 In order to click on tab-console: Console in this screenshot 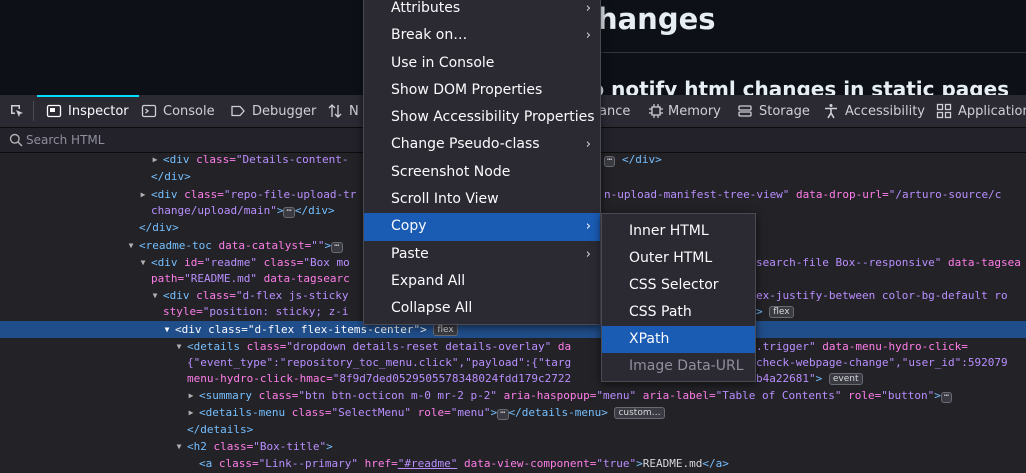, I will do `click(178, 111)`.